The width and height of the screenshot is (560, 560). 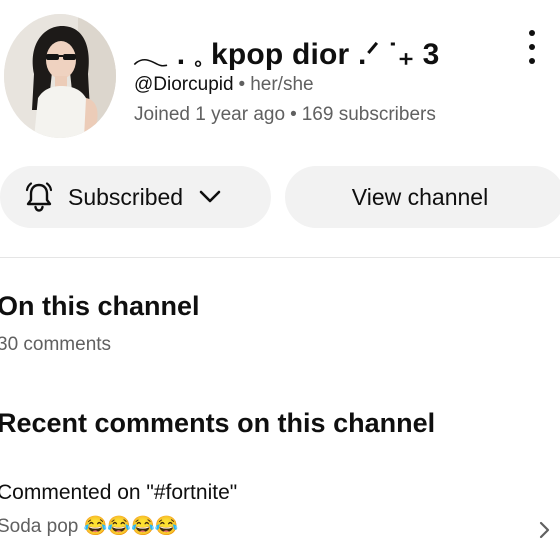 I want to click on bell-icon, so click(x=39, y=197).